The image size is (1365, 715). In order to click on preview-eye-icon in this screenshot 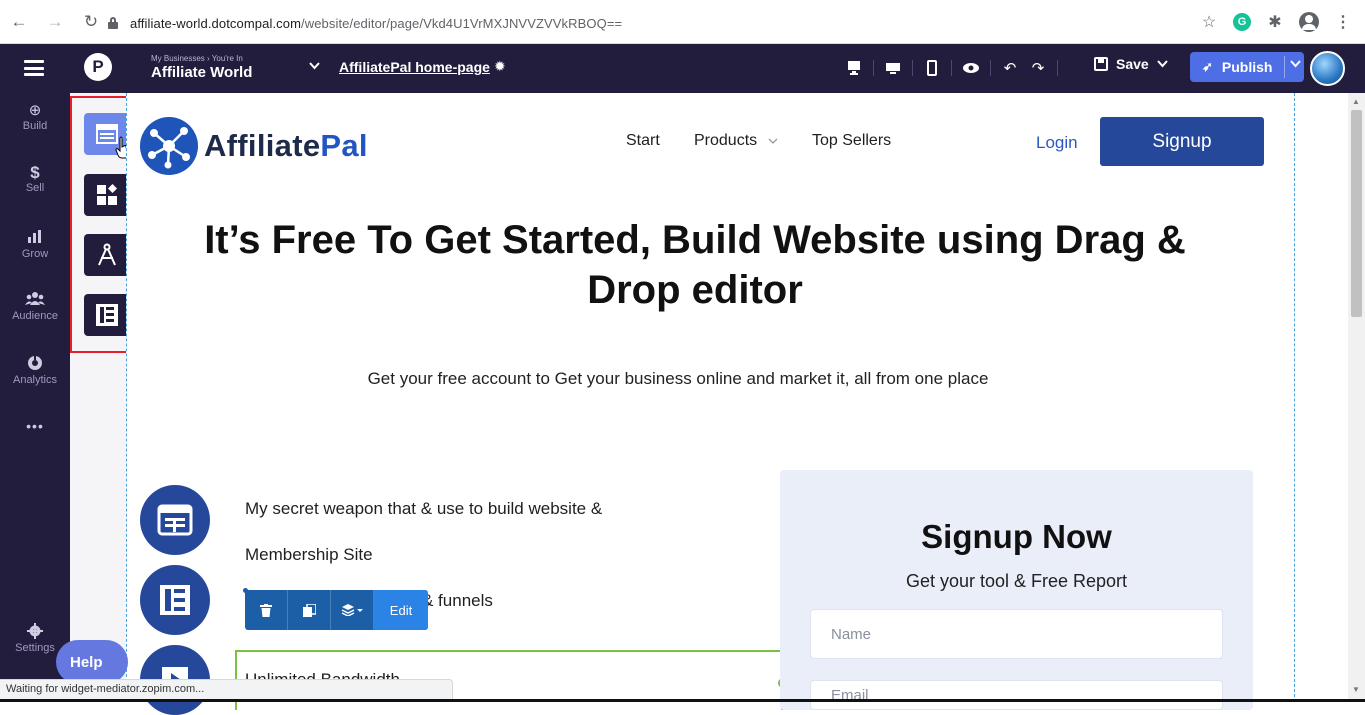, I will do `click(971, 68)`.